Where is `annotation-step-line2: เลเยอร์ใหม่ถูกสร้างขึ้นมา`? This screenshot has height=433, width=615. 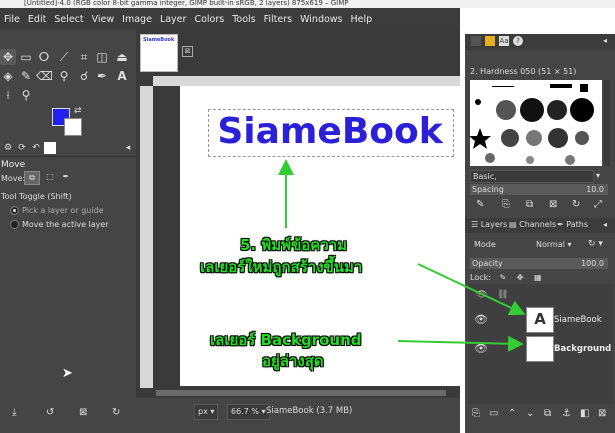 annotation-step-line2: เลเยอร์ใหม่ถูกสร้างขึ้นมา is located at coordinates (281, 267).